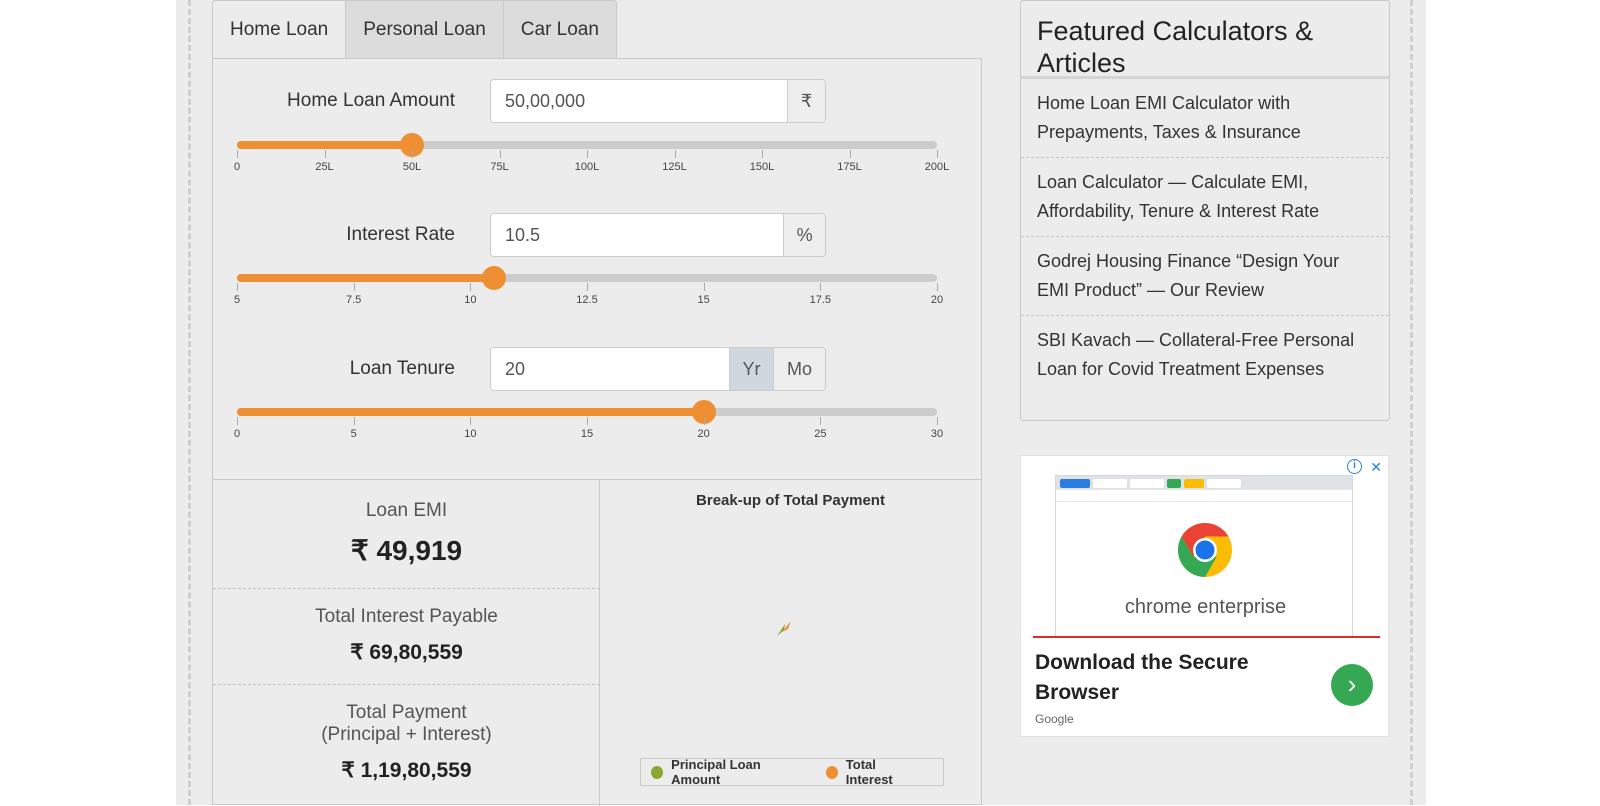  I want to click on chevron-right-icon: ›, so click(1352, 685).